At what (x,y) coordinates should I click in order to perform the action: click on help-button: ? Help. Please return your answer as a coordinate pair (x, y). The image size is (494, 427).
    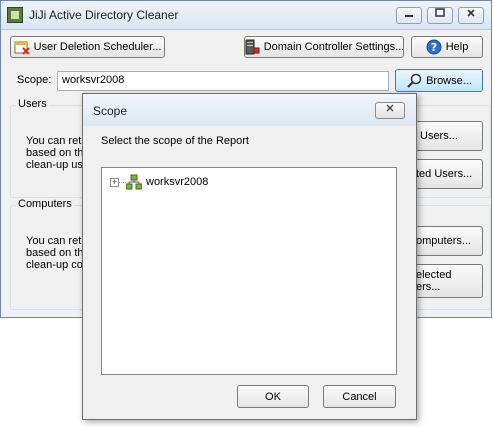
    Looking at the image, I should click on (447, 47).